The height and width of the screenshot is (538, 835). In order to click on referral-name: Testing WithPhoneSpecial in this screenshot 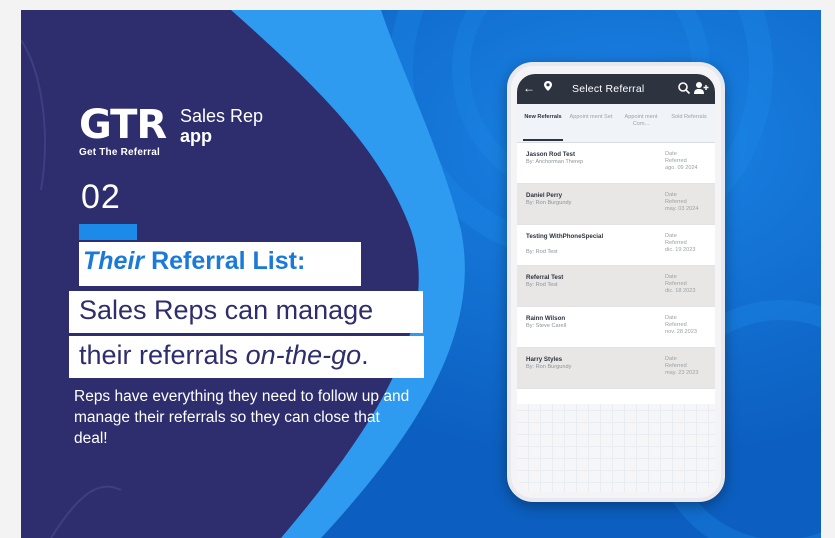, I will do `click(565, 236)`.